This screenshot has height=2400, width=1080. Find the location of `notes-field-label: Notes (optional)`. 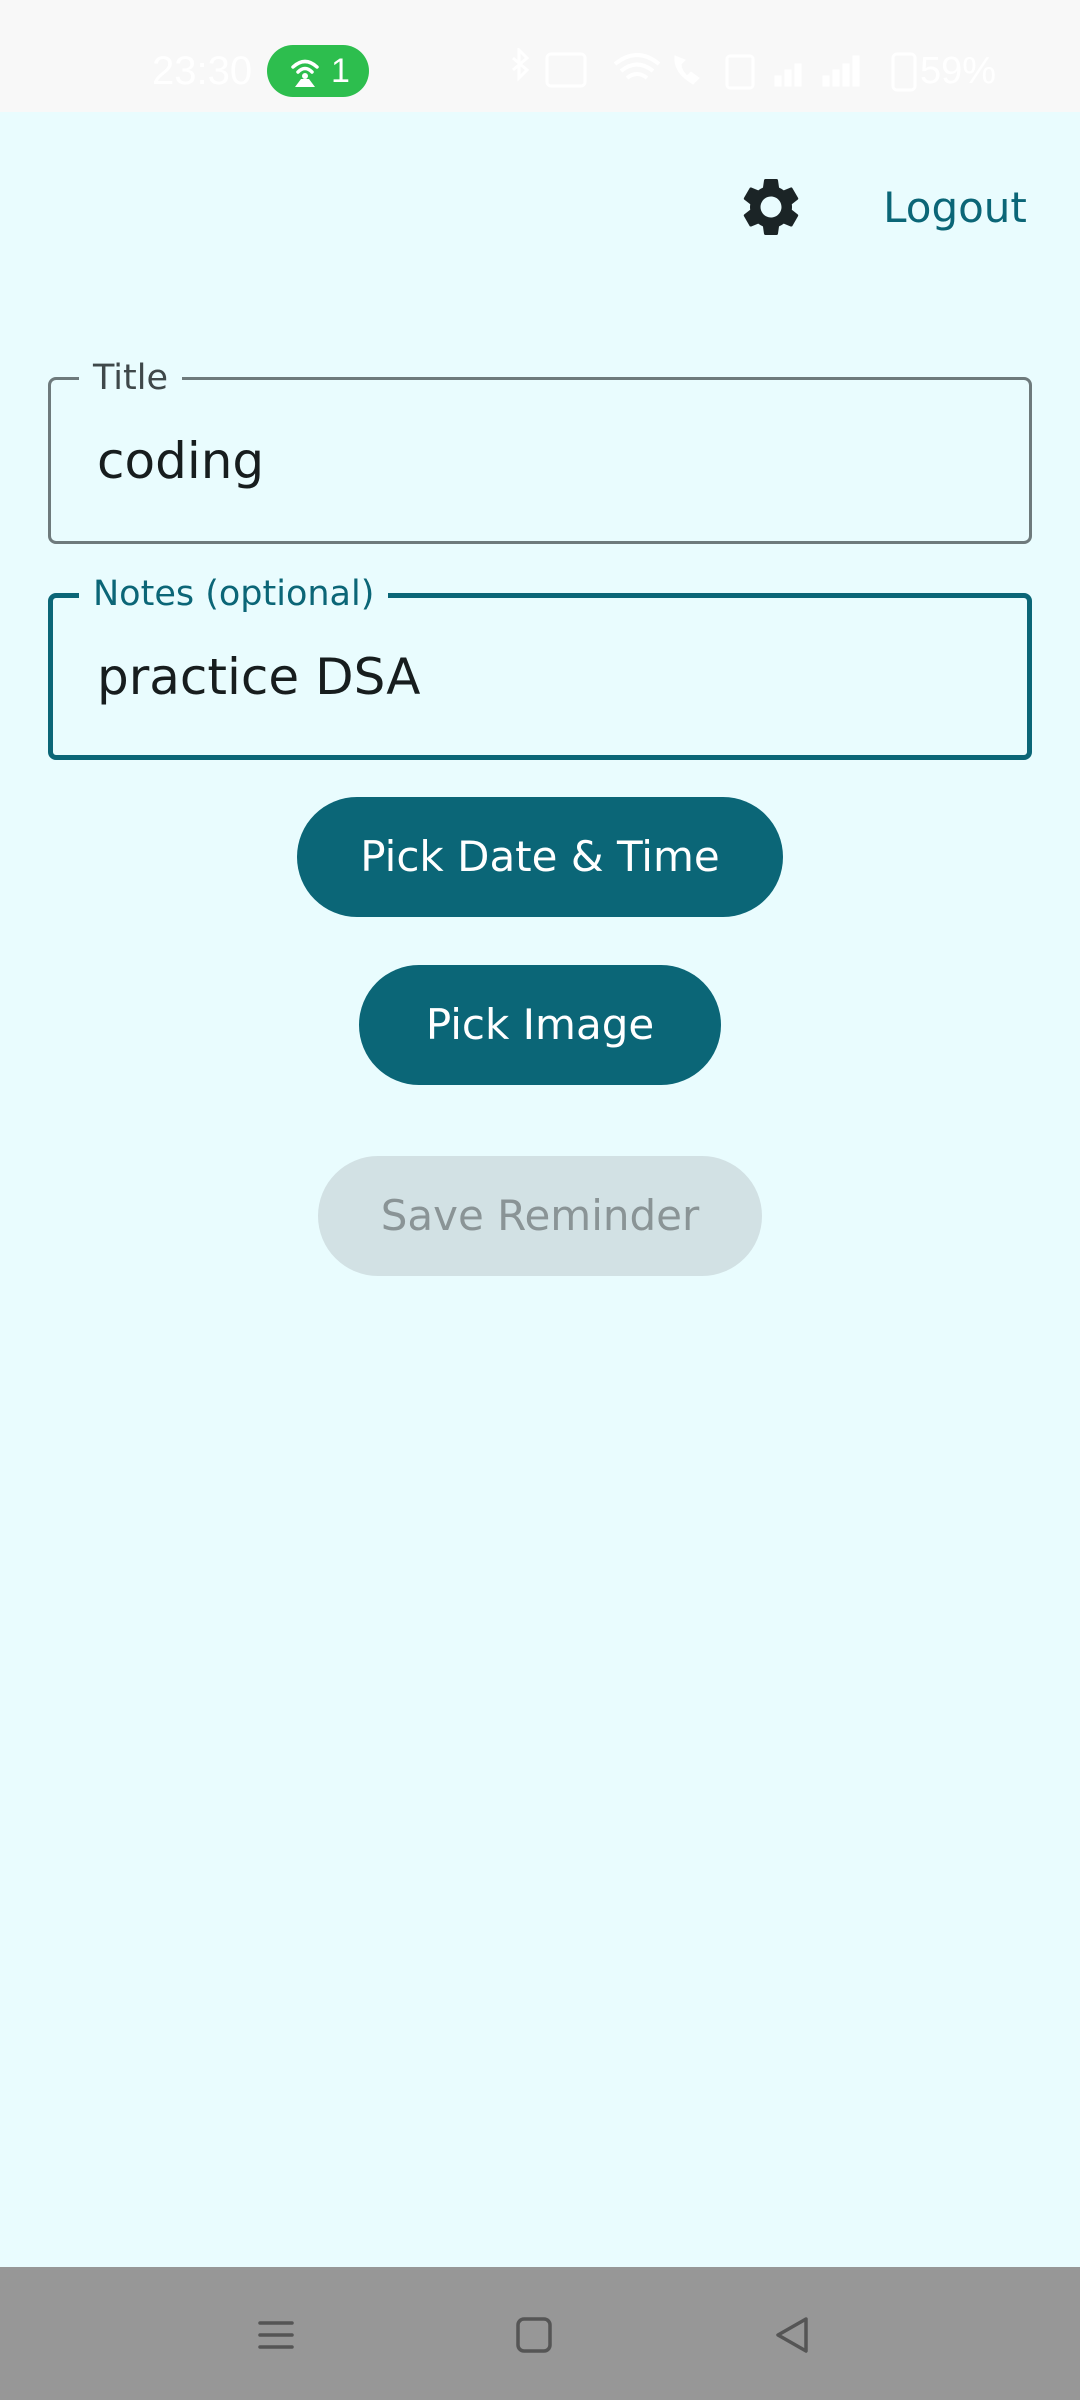

notes-field-label: Notes (optional) is located at coordinates (234, 594).